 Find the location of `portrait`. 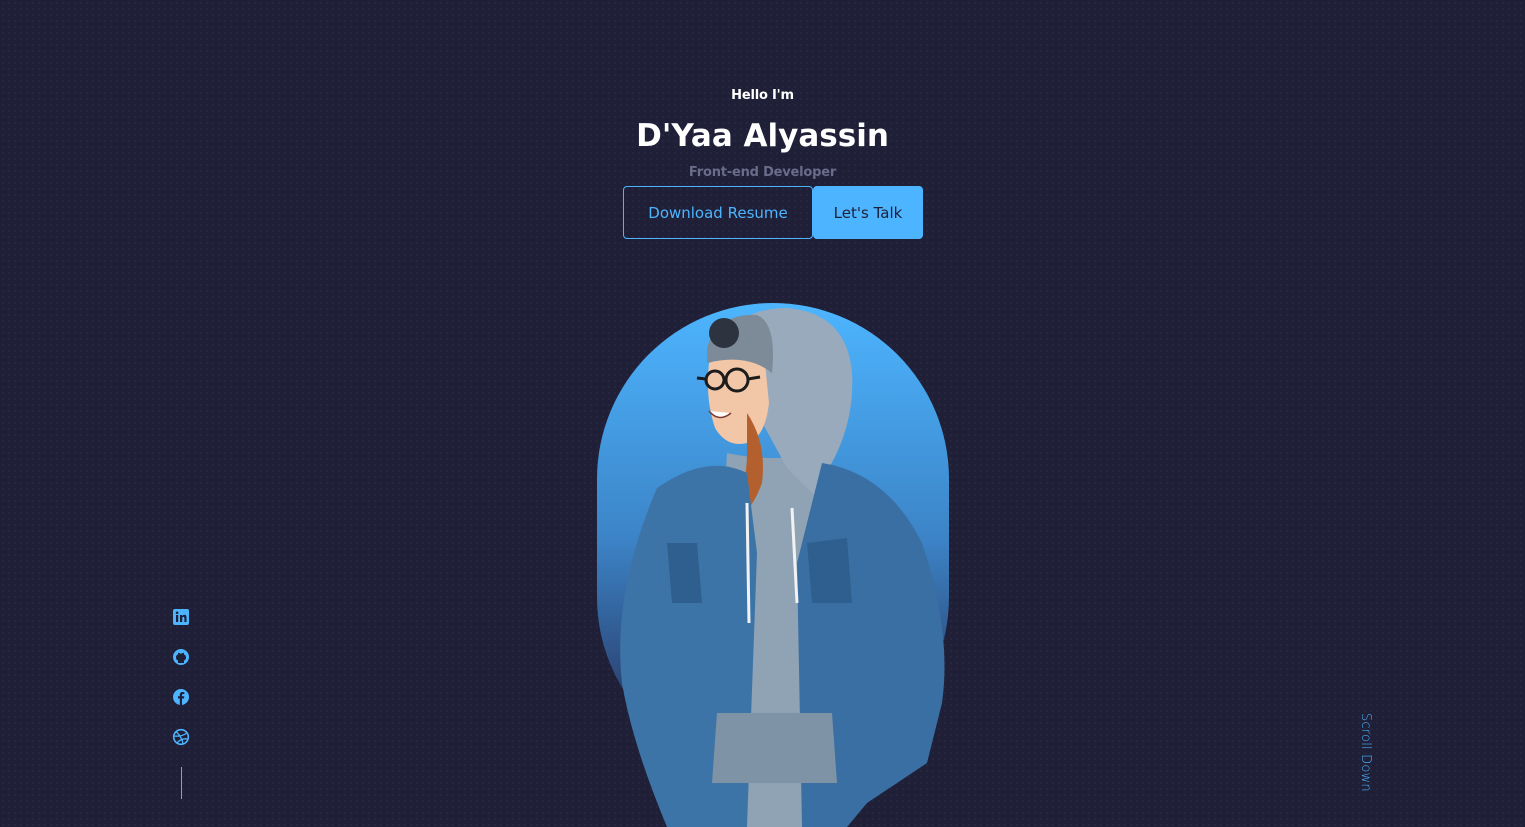

portrait is located at coordinates (773, 565).